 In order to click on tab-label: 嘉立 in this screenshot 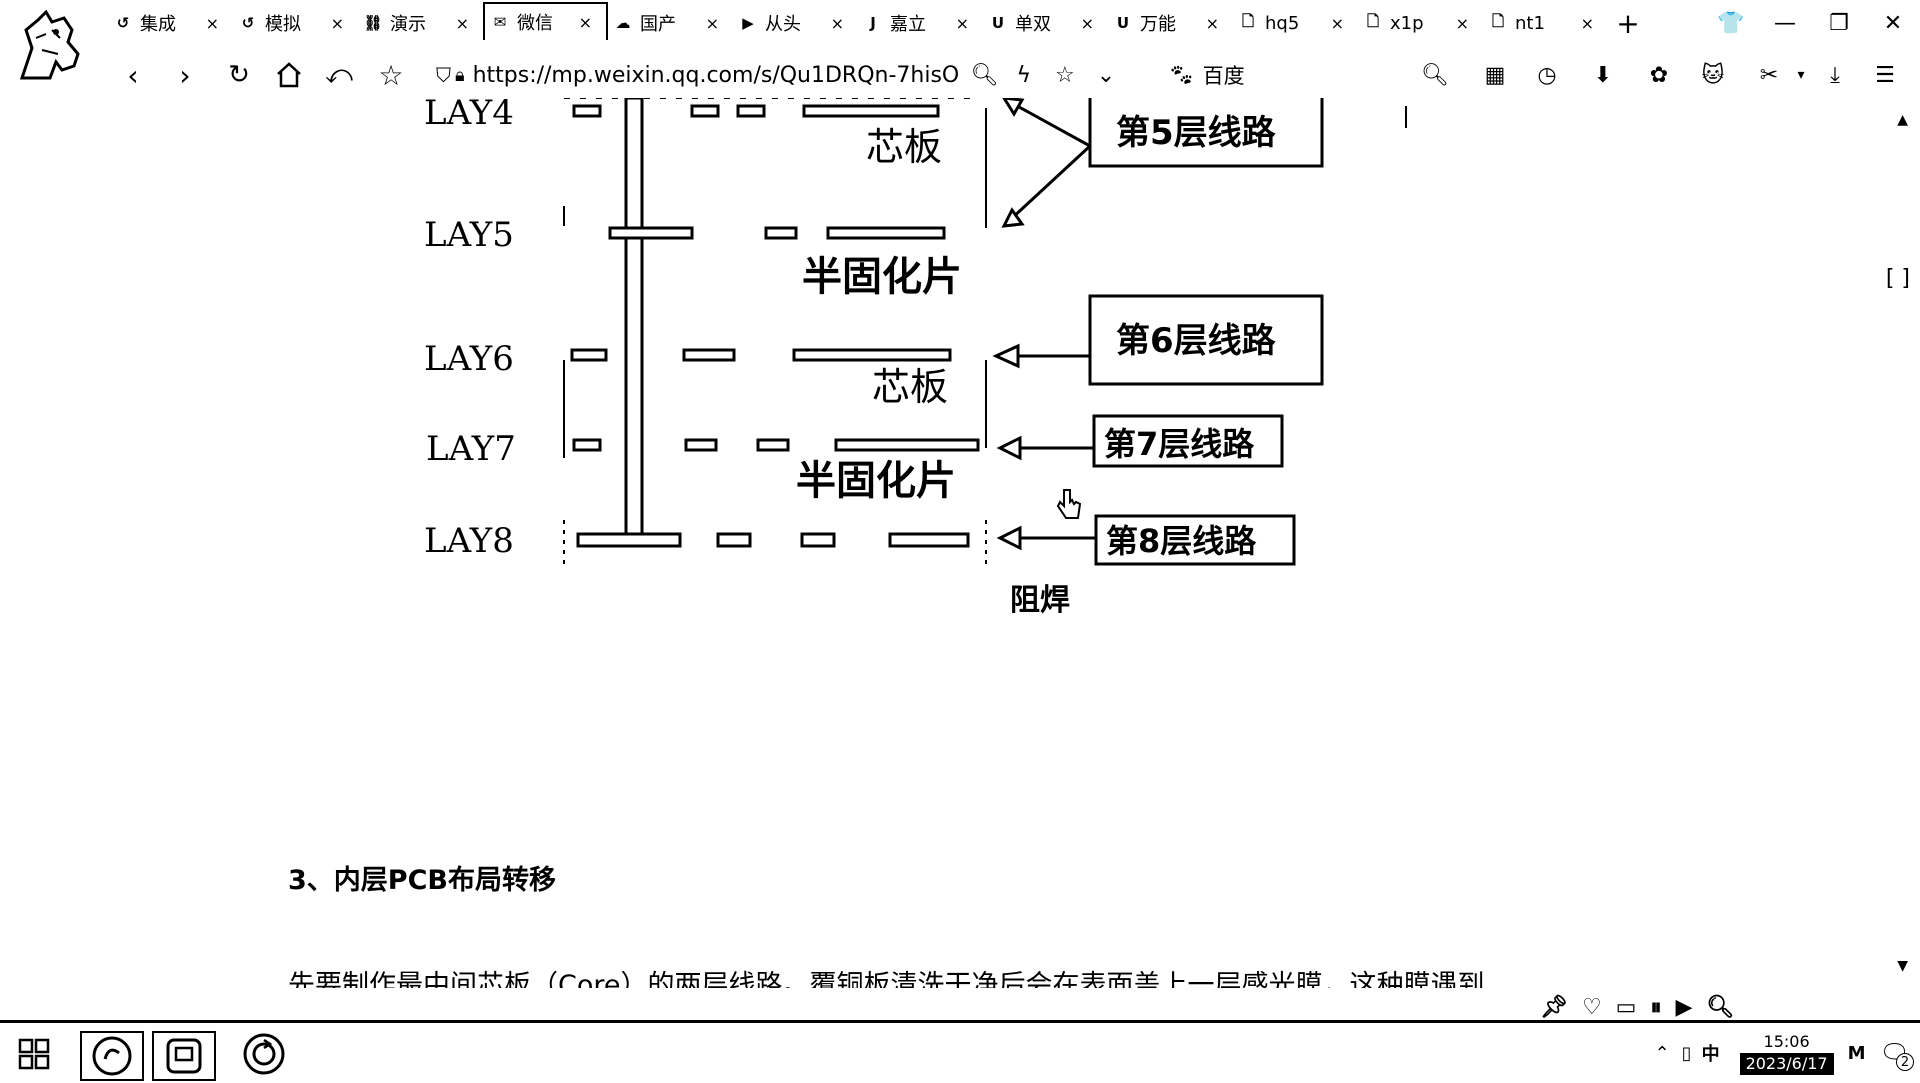, I will do `click(908, 24)`.